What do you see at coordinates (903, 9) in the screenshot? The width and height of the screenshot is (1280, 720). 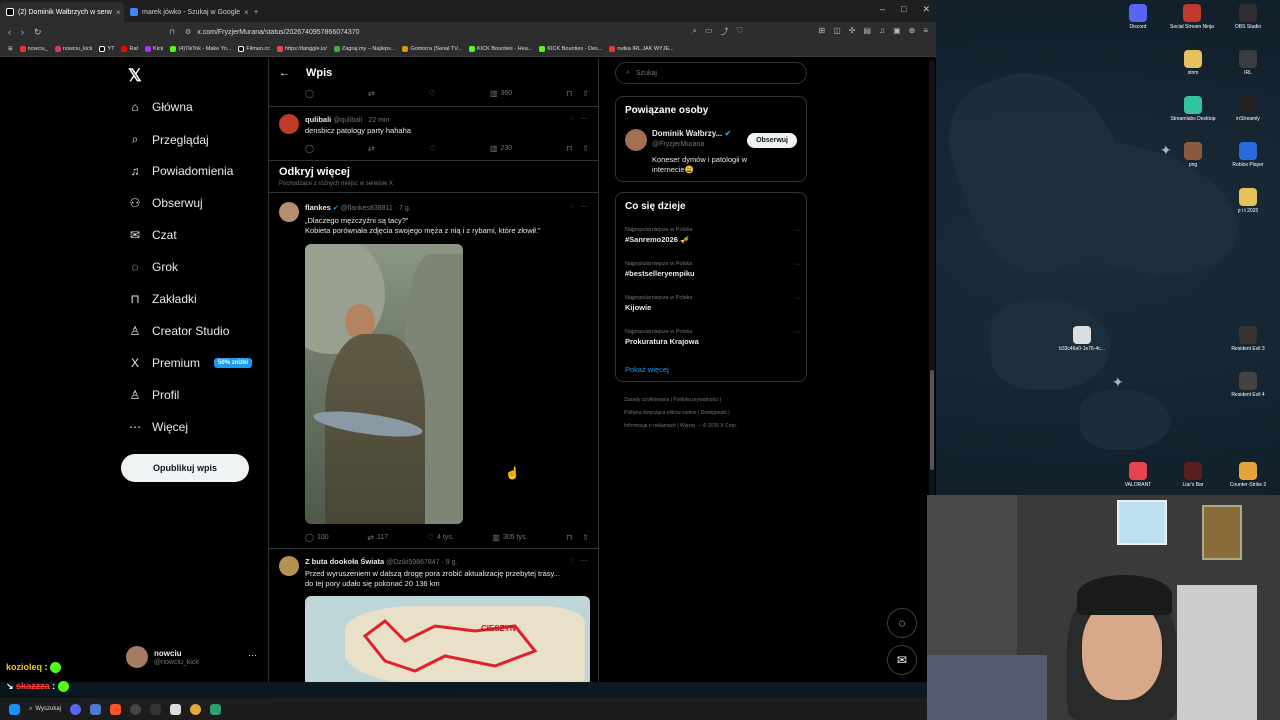 I see `maximize-icon: □` at bounding box center [903, 9].